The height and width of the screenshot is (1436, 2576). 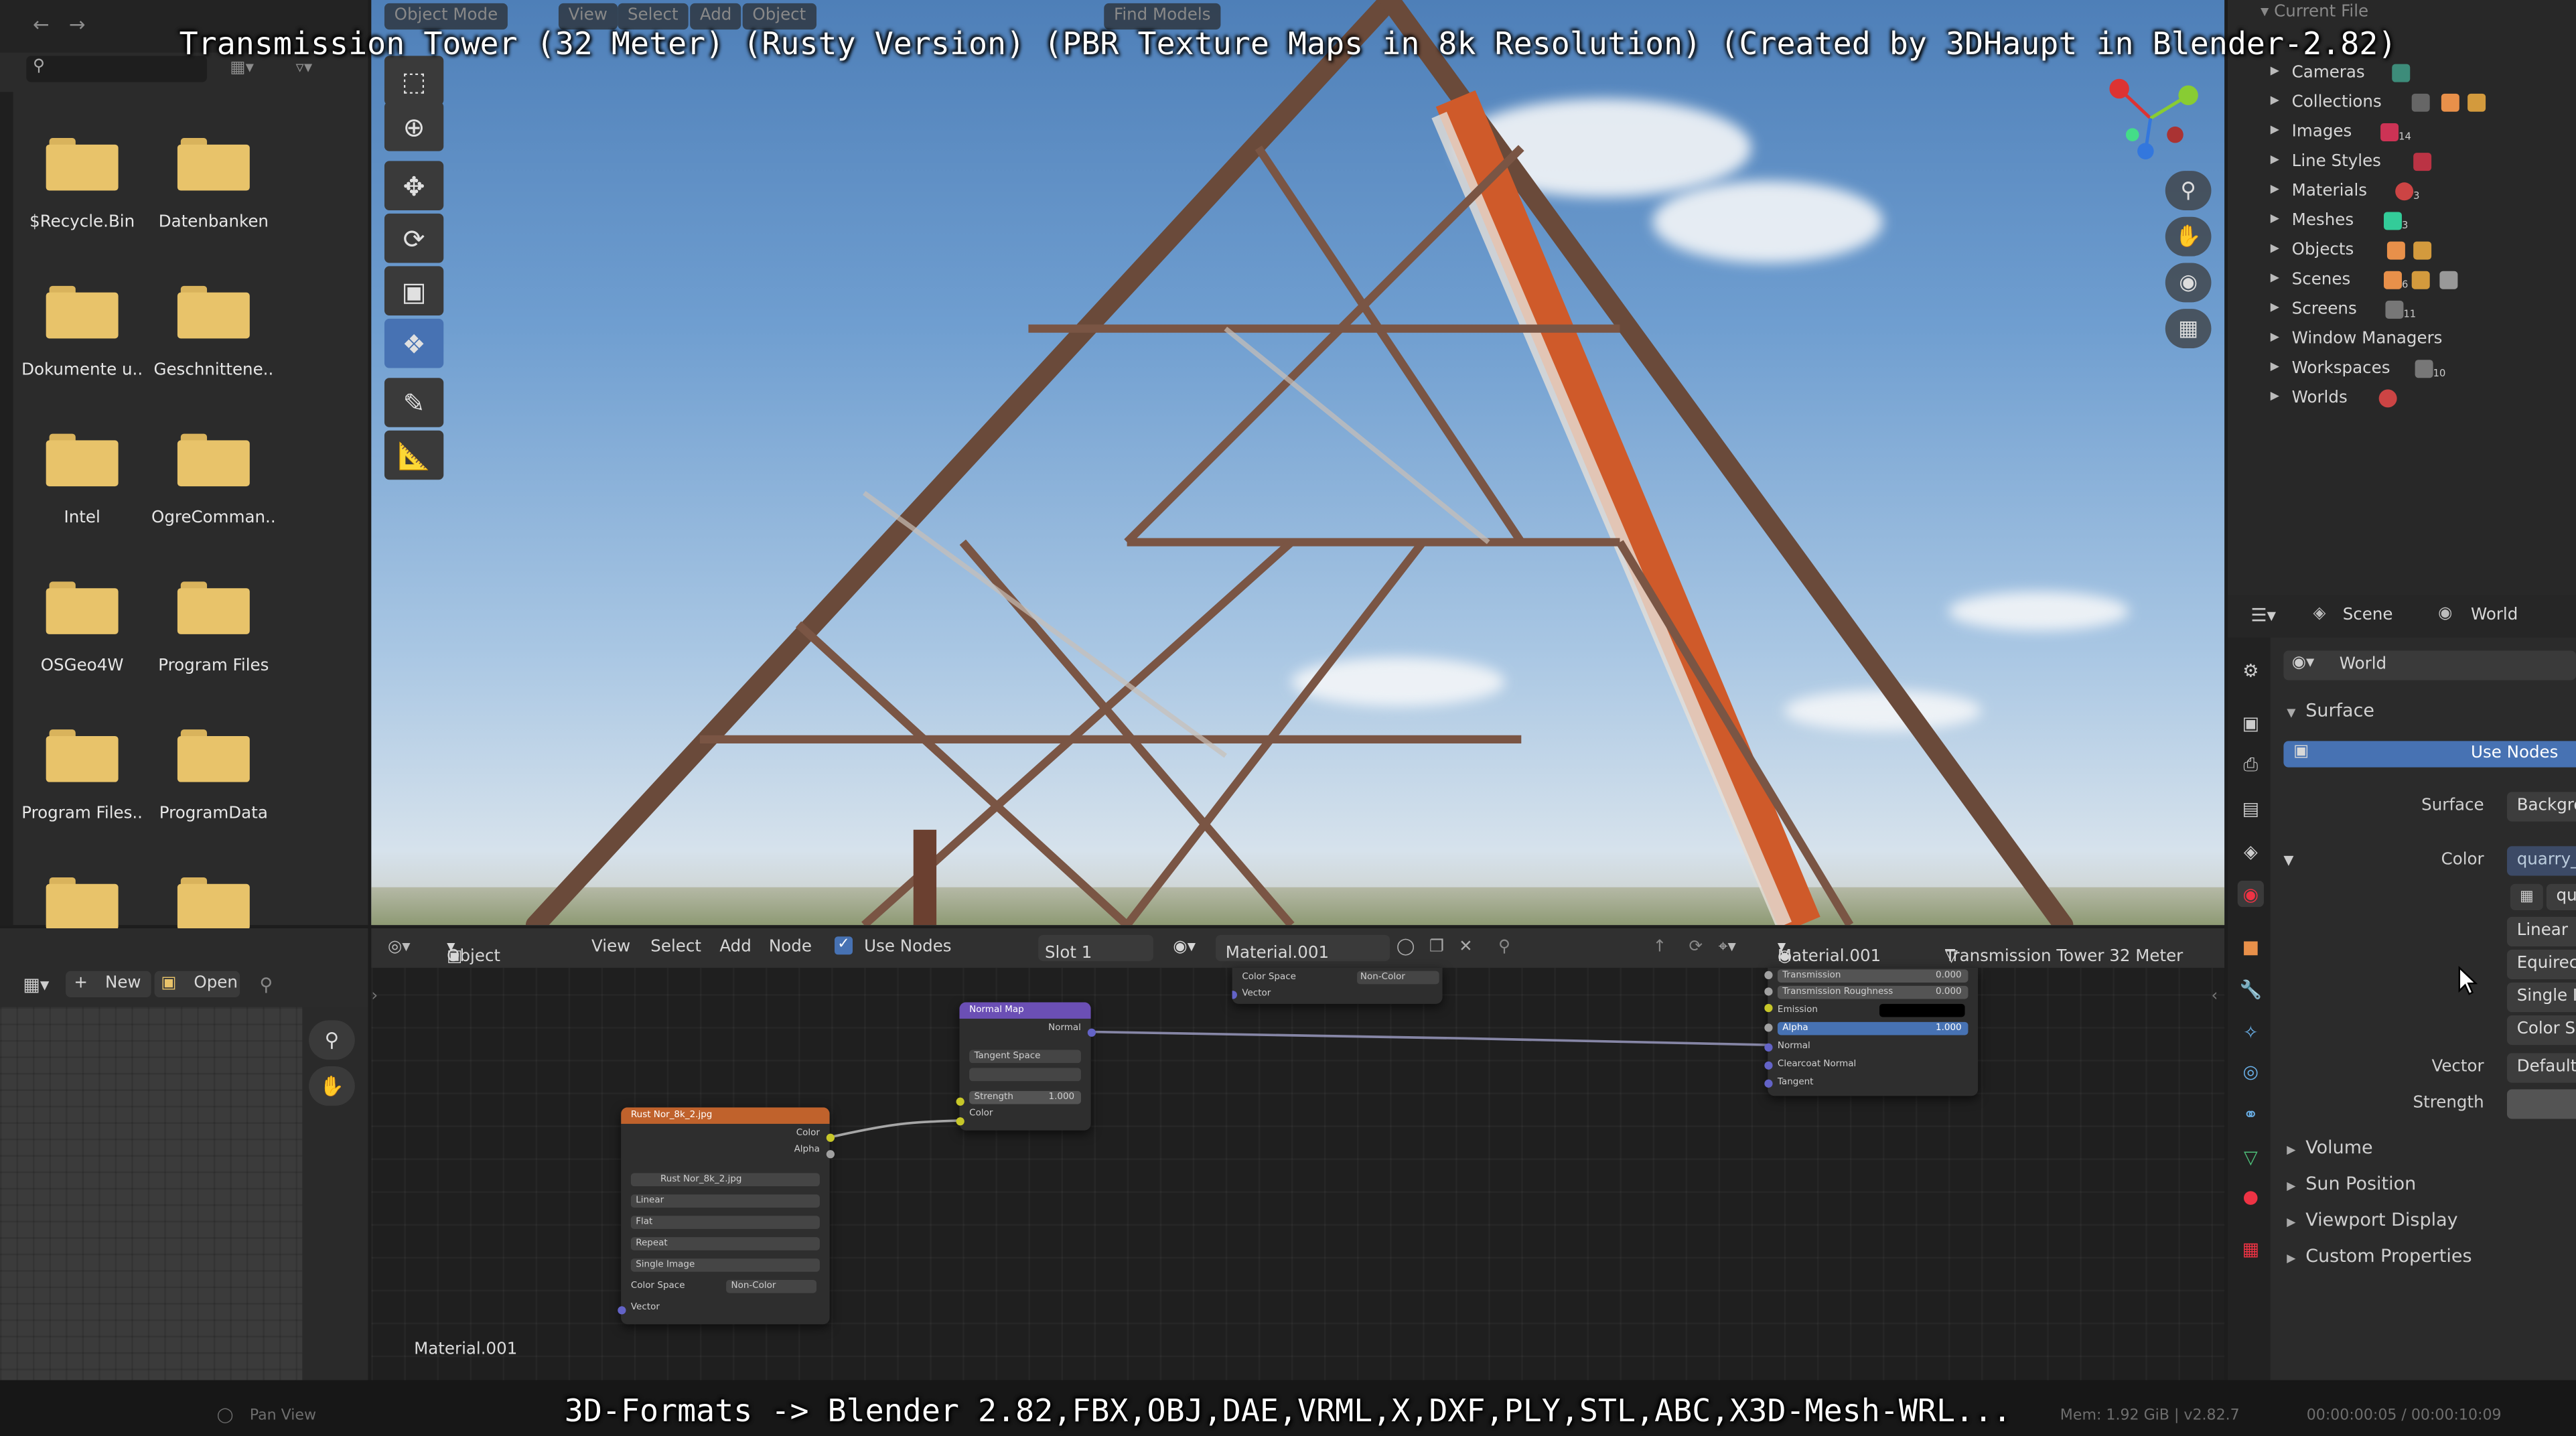 I want to click on breadcrumb-world: World, so click(x=2494, y=615).